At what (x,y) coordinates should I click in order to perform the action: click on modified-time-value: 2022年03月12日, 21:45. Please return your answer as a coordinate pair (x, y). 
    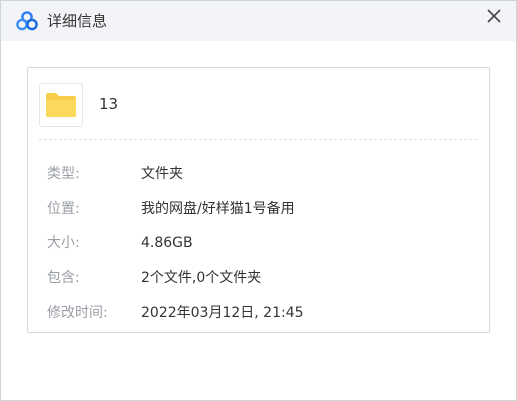
    Looking at the image, I should click on (222, 313).